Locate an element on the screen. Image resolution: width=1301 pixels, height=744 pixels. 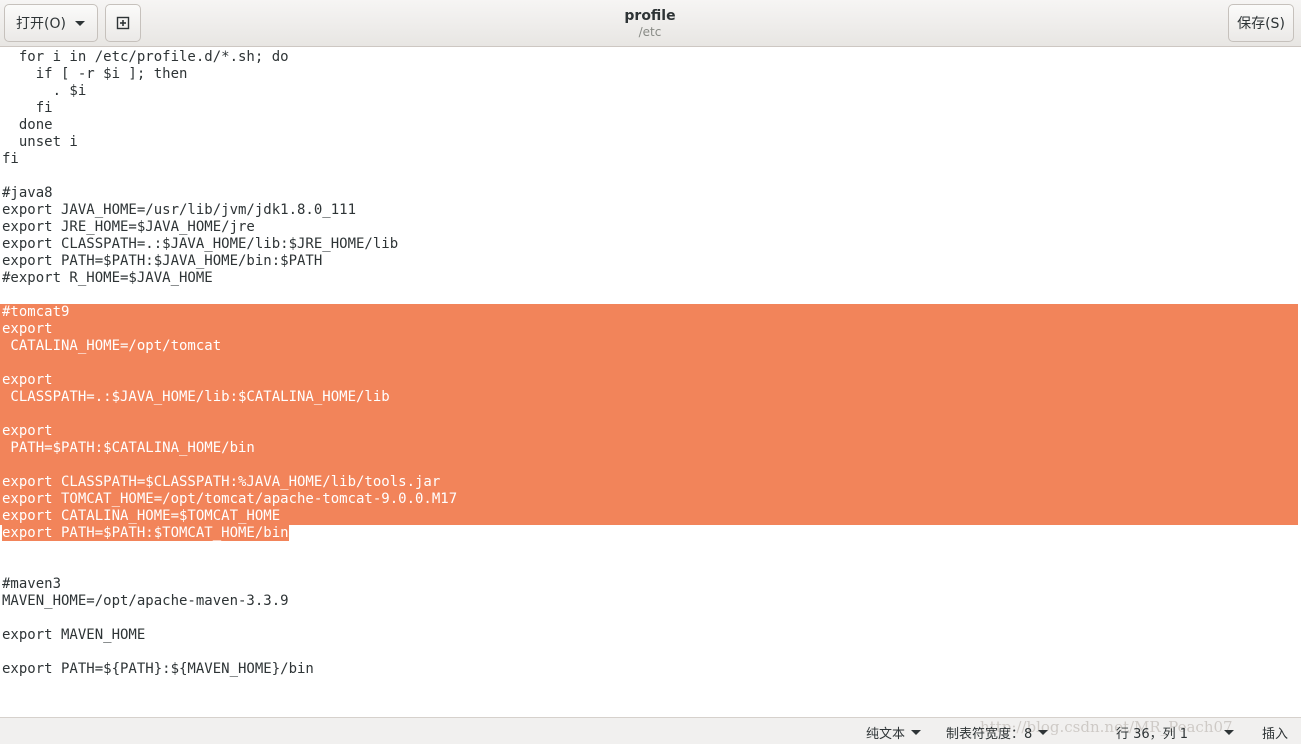
open-button: 打开(O) is located at coordinates (51, 23).